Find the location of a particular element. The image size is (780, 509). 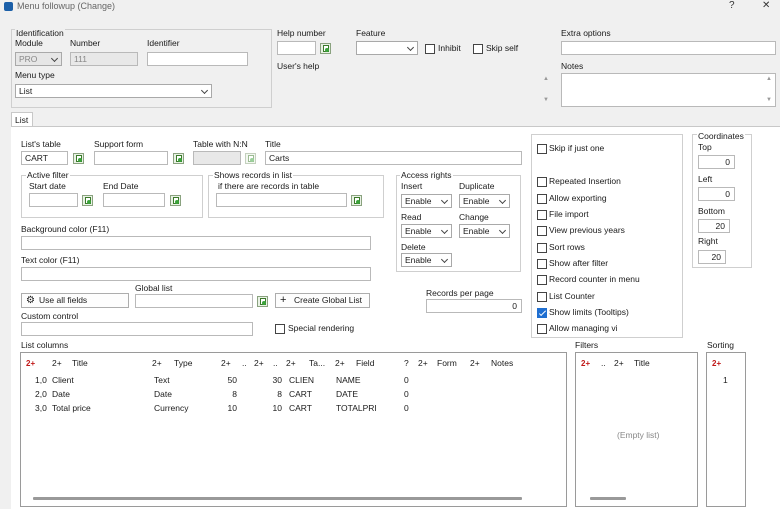

users-help-scroll-up-icon: ▲ is located at coordinates (546, 79).